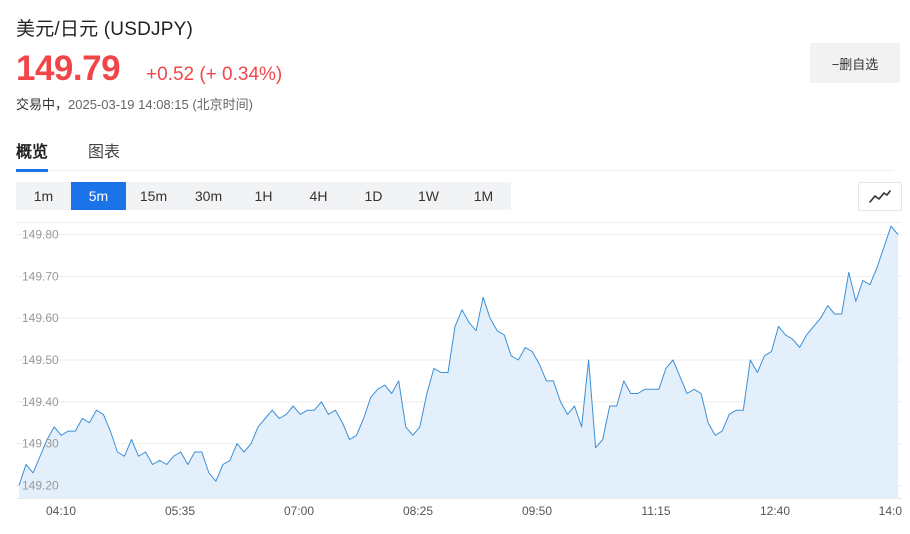  I want to click on tab-bar: 概览 图表, so click(455, 154).